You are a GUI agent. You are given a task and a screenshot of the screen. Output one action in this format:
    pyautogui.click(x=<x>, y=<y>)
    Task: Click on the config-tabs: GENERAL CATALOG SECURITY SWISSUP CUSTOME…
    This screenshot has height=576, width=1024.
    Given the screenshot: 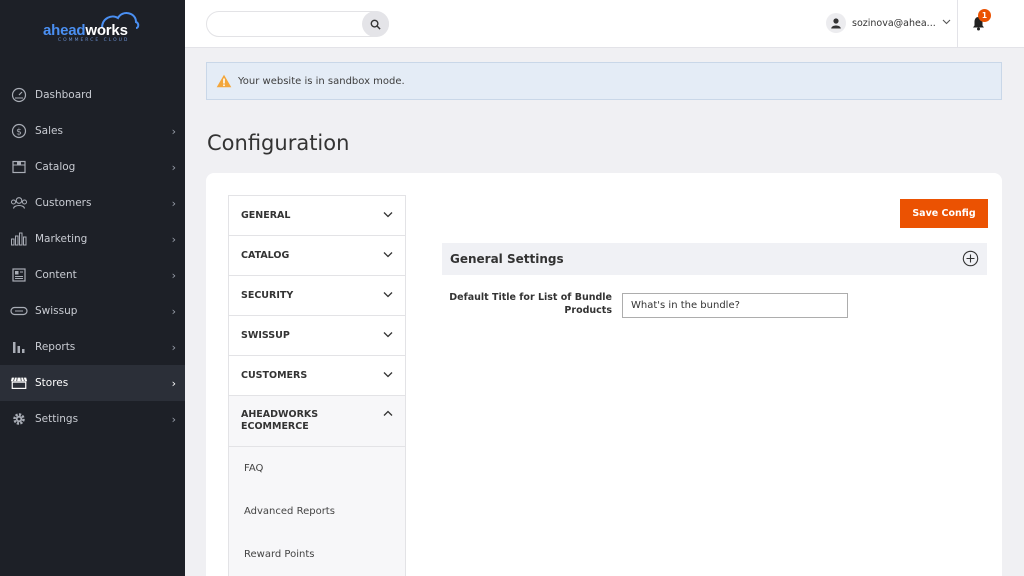 What is the action you would take?
    pyautogui.click(x=317, y=385)
    